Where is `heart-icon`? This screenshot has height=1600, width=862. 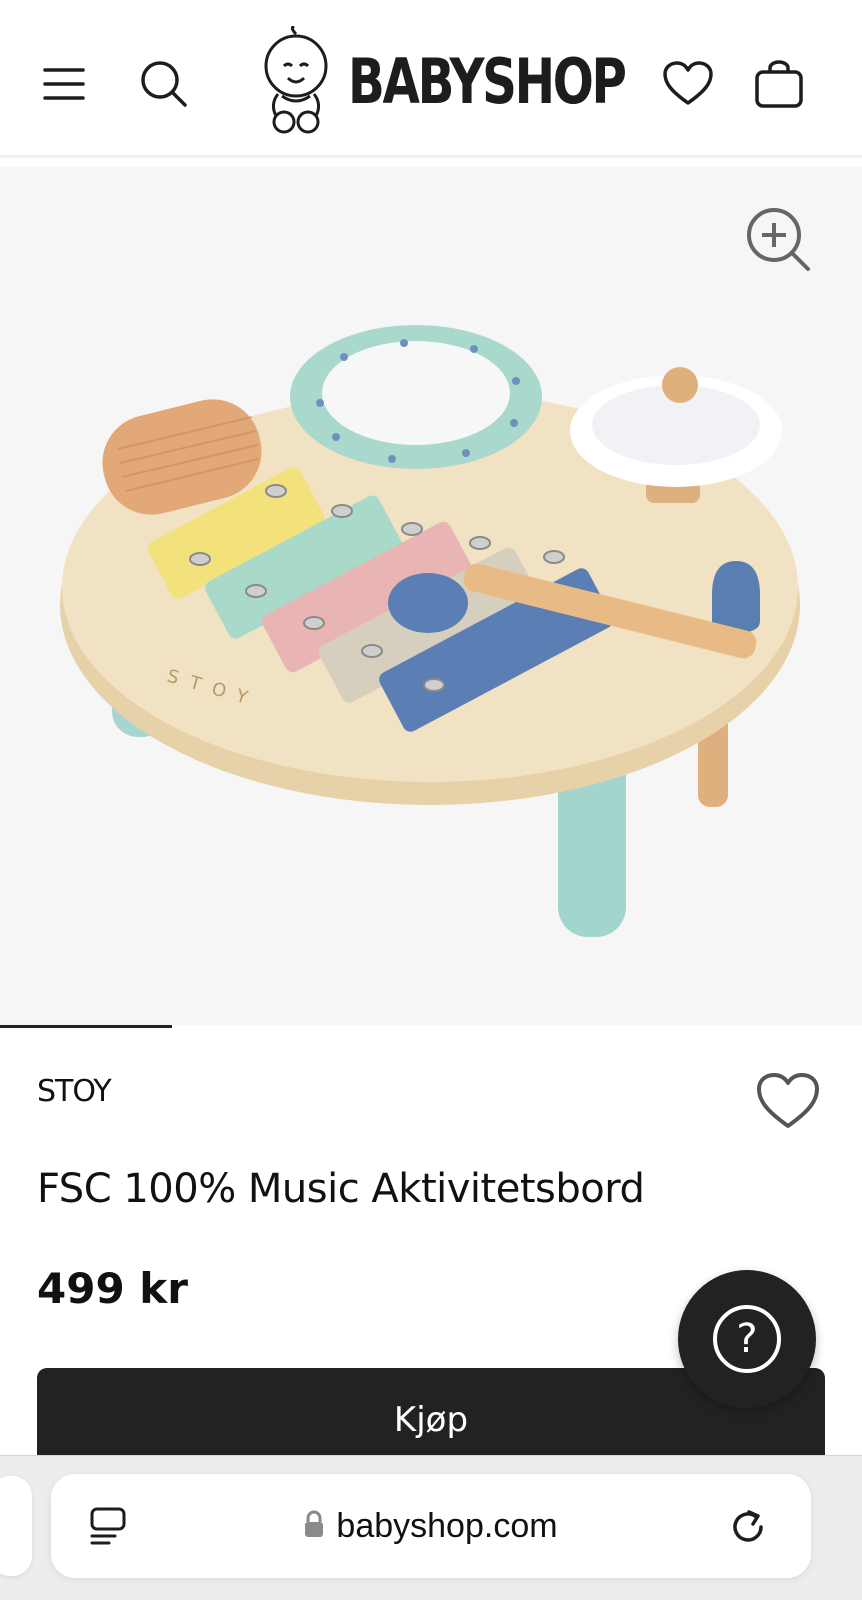 heart-icon is located at coordinates (688, 84).